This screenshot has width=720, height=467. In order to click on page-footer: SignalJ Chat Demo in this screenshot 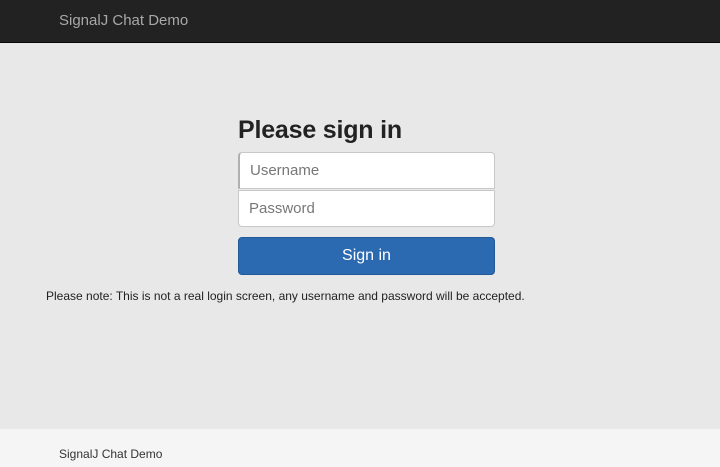, I will do `click(360, 448)`.